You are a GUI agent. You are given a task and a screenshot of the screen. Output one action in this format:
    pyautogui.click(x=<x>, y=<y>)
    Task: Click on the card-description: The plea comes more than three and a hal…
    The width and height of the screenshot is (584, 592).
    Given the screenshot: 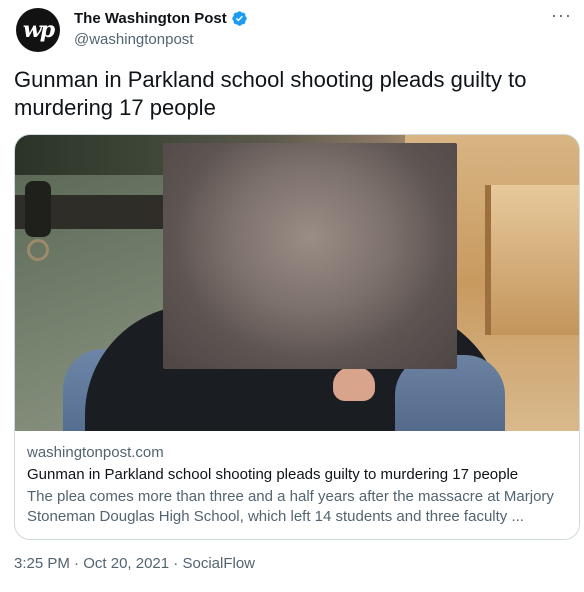 What is the action you would take?
    pyautogui.click(x=290, y=506)
    